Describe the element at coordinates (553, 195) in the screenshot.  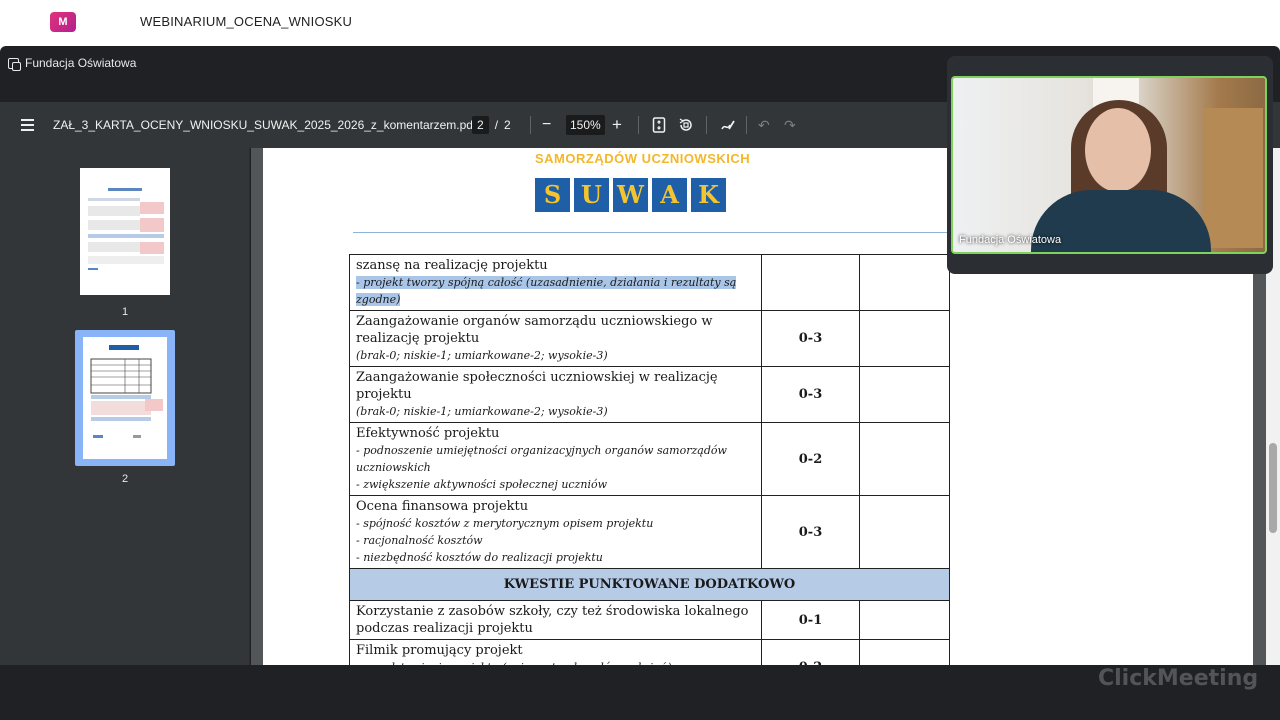
I see `logo-letter: S` at that location.